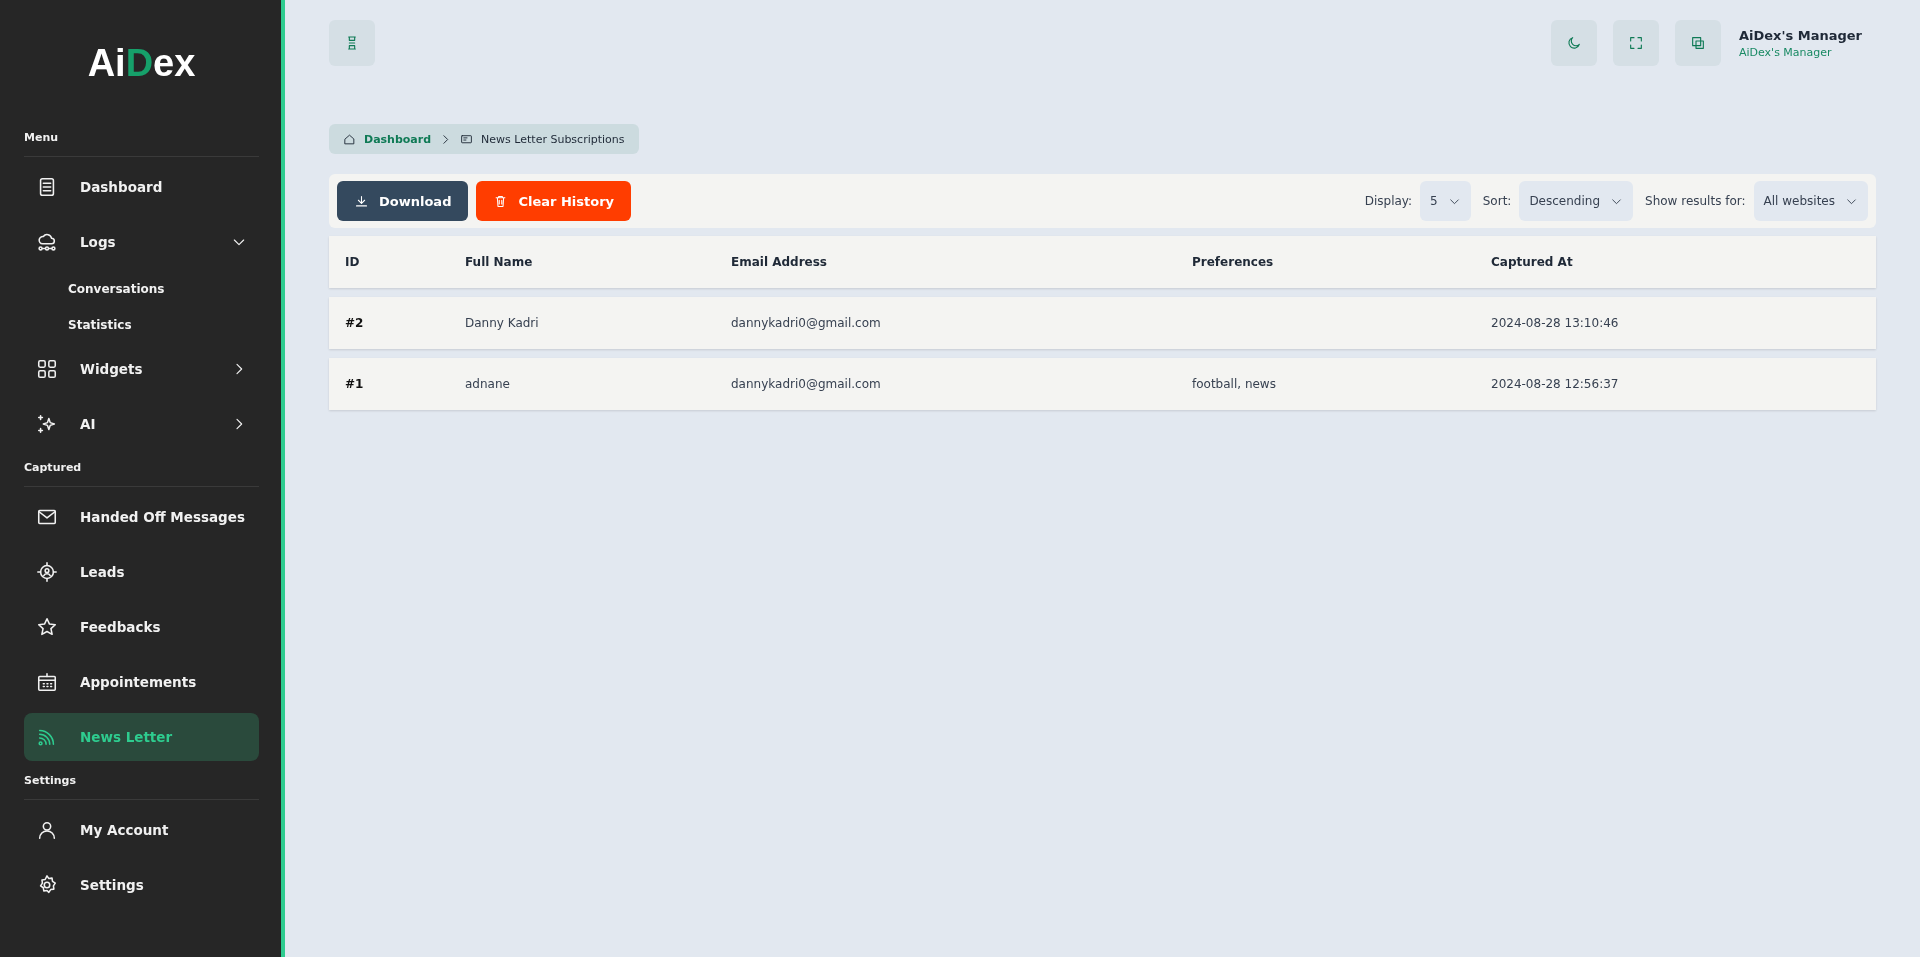  What do you see at coordinates (1576, 201) in the screenshot?
I see `dropdown: Descending` at bounding box center [1576, 201].